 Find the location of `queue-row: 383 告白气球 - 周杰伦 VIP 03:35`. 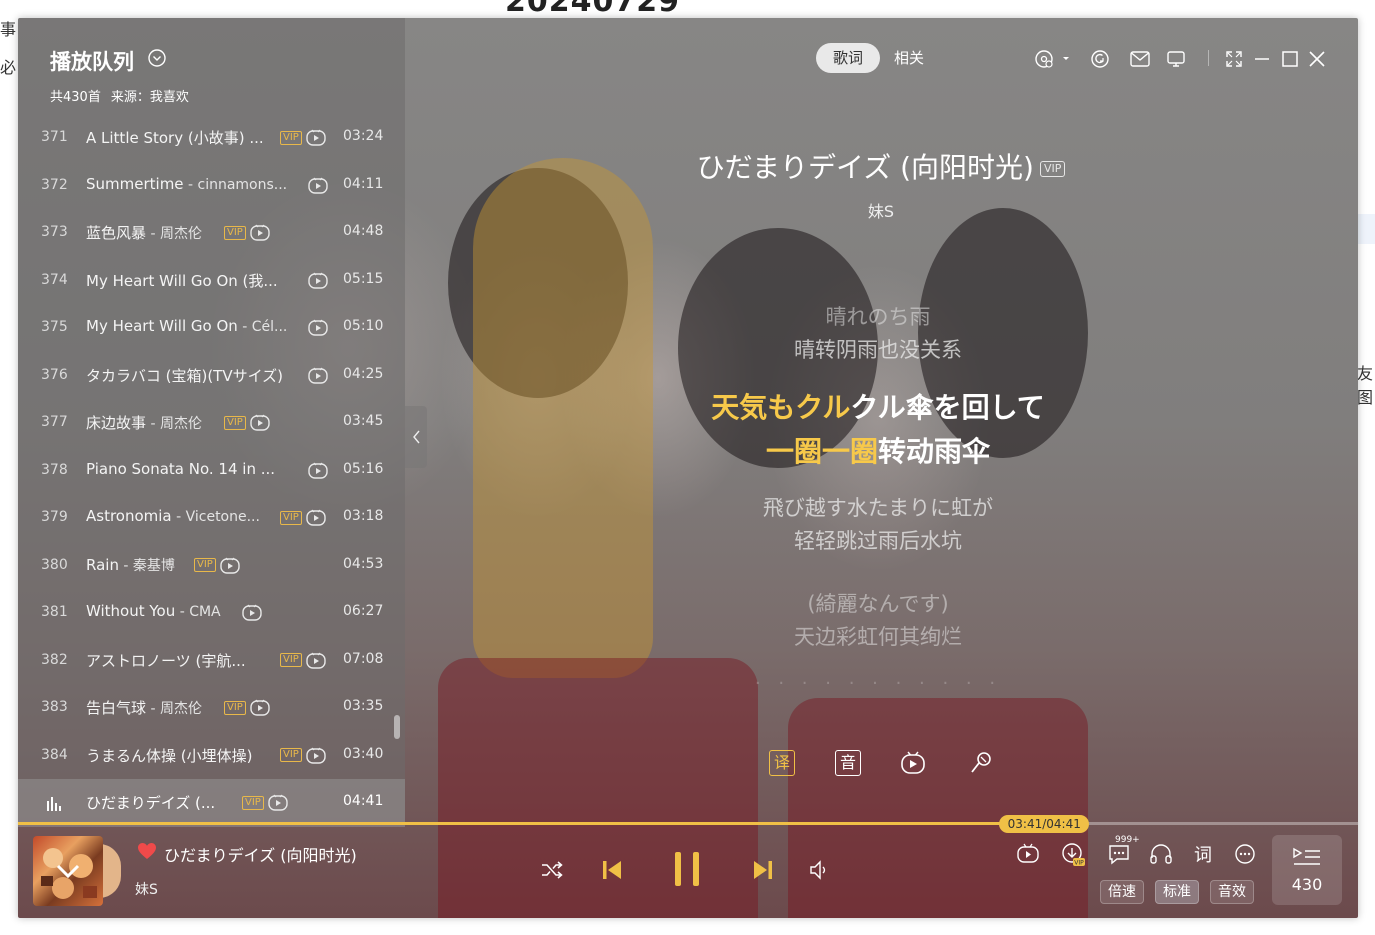

queue-row: 383 告白气球 - 周杰伦 VIP 03:35 is located at coordinates (211, 708).